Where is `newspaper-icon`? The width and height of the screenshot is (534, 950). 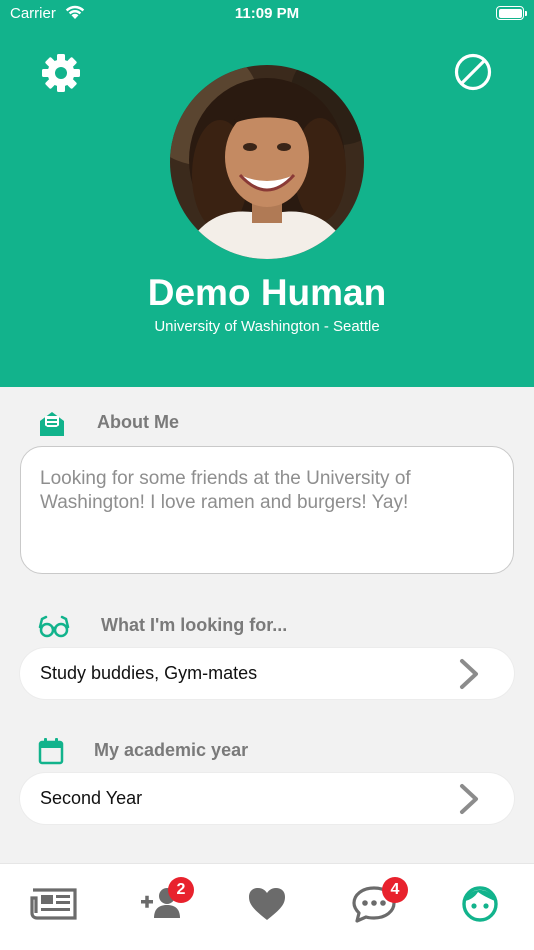
newspaper-icon is located at coordinates (53, 904).